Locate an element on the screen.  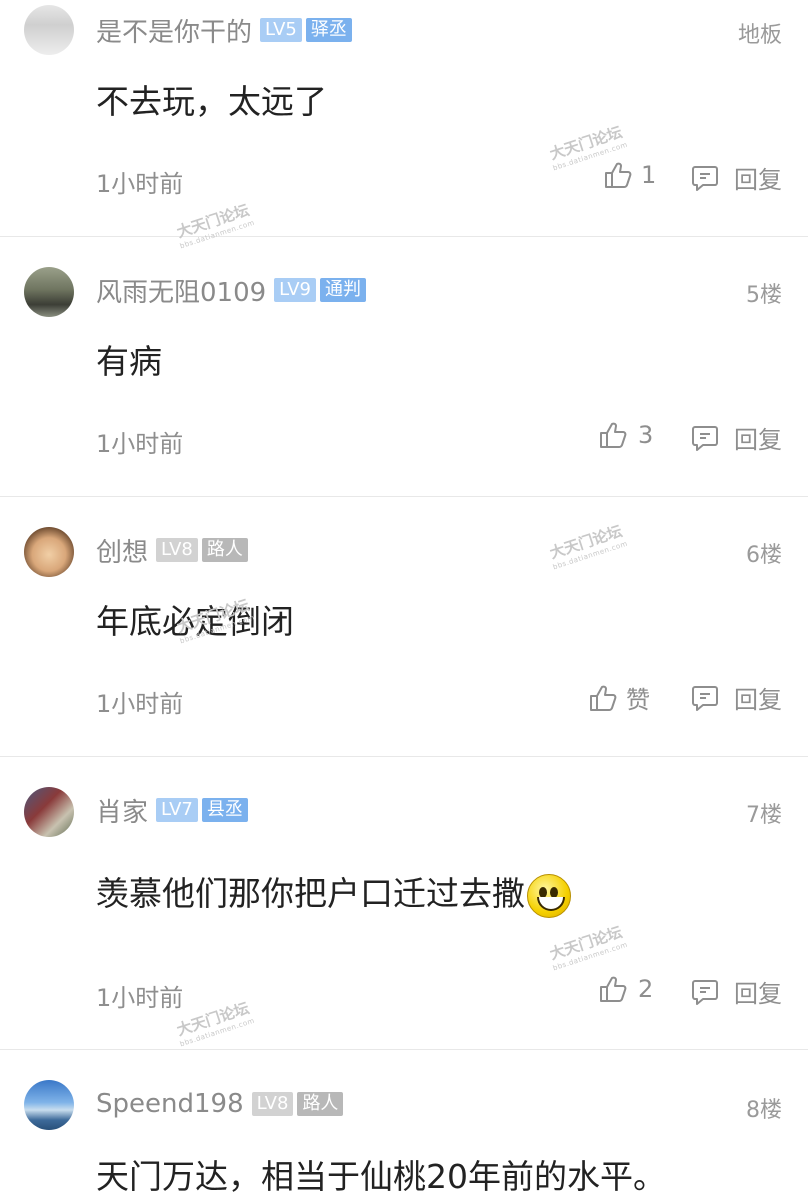
floor-label: 7楼 is located at coordinates (764, 815).